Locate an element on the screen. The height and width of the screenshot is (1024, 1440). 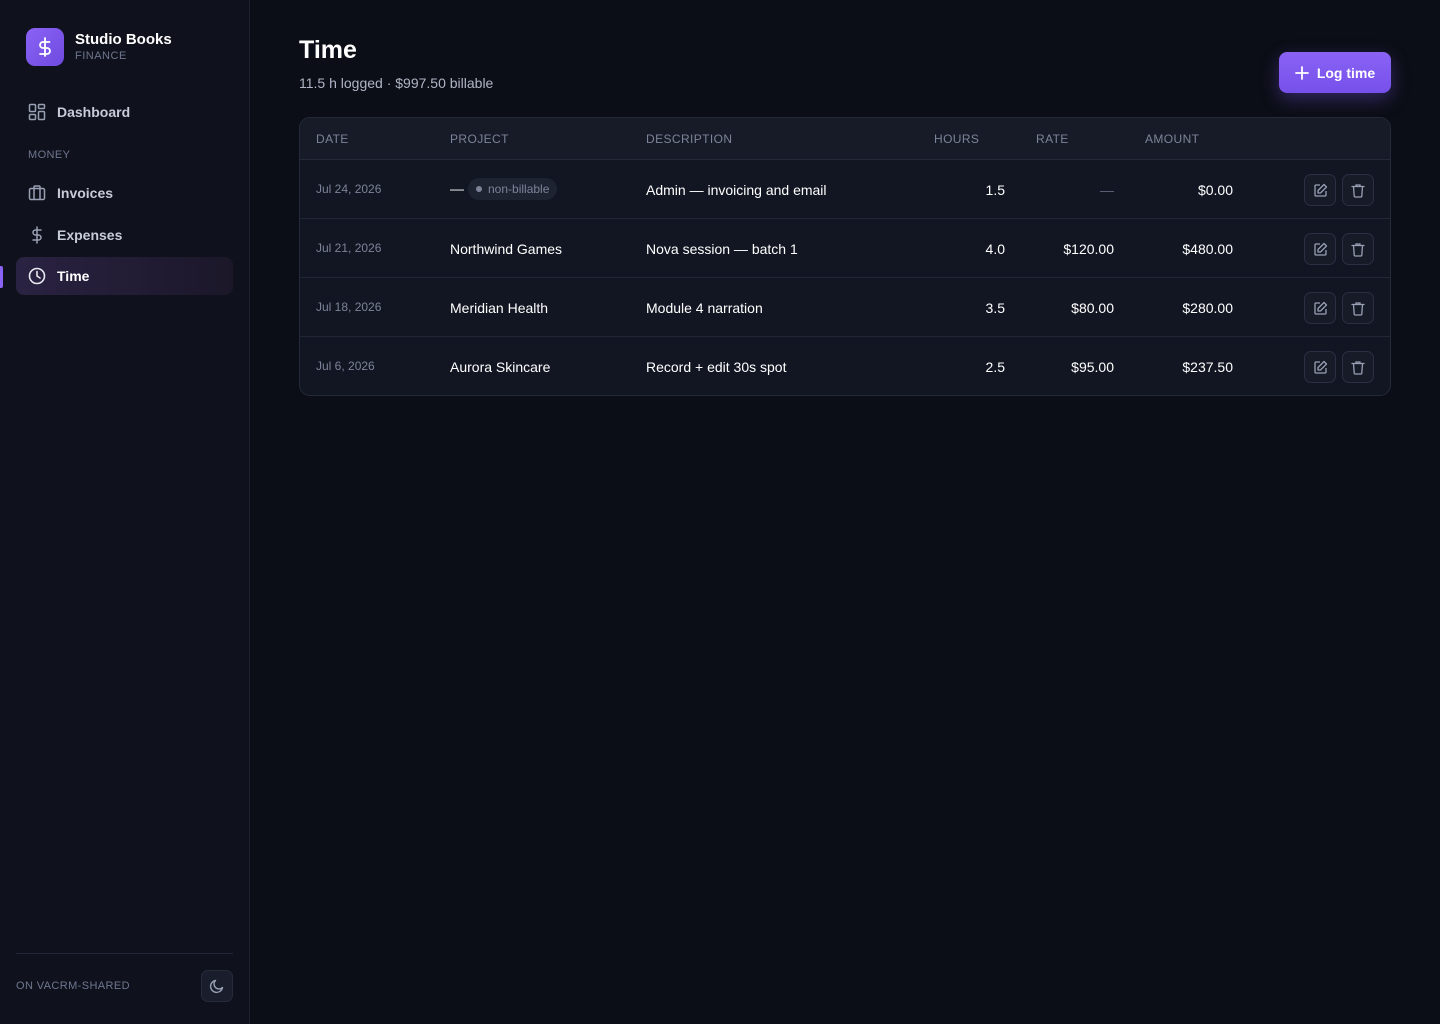
column-header-rate: RATE is located at coordinates (1052, 139).